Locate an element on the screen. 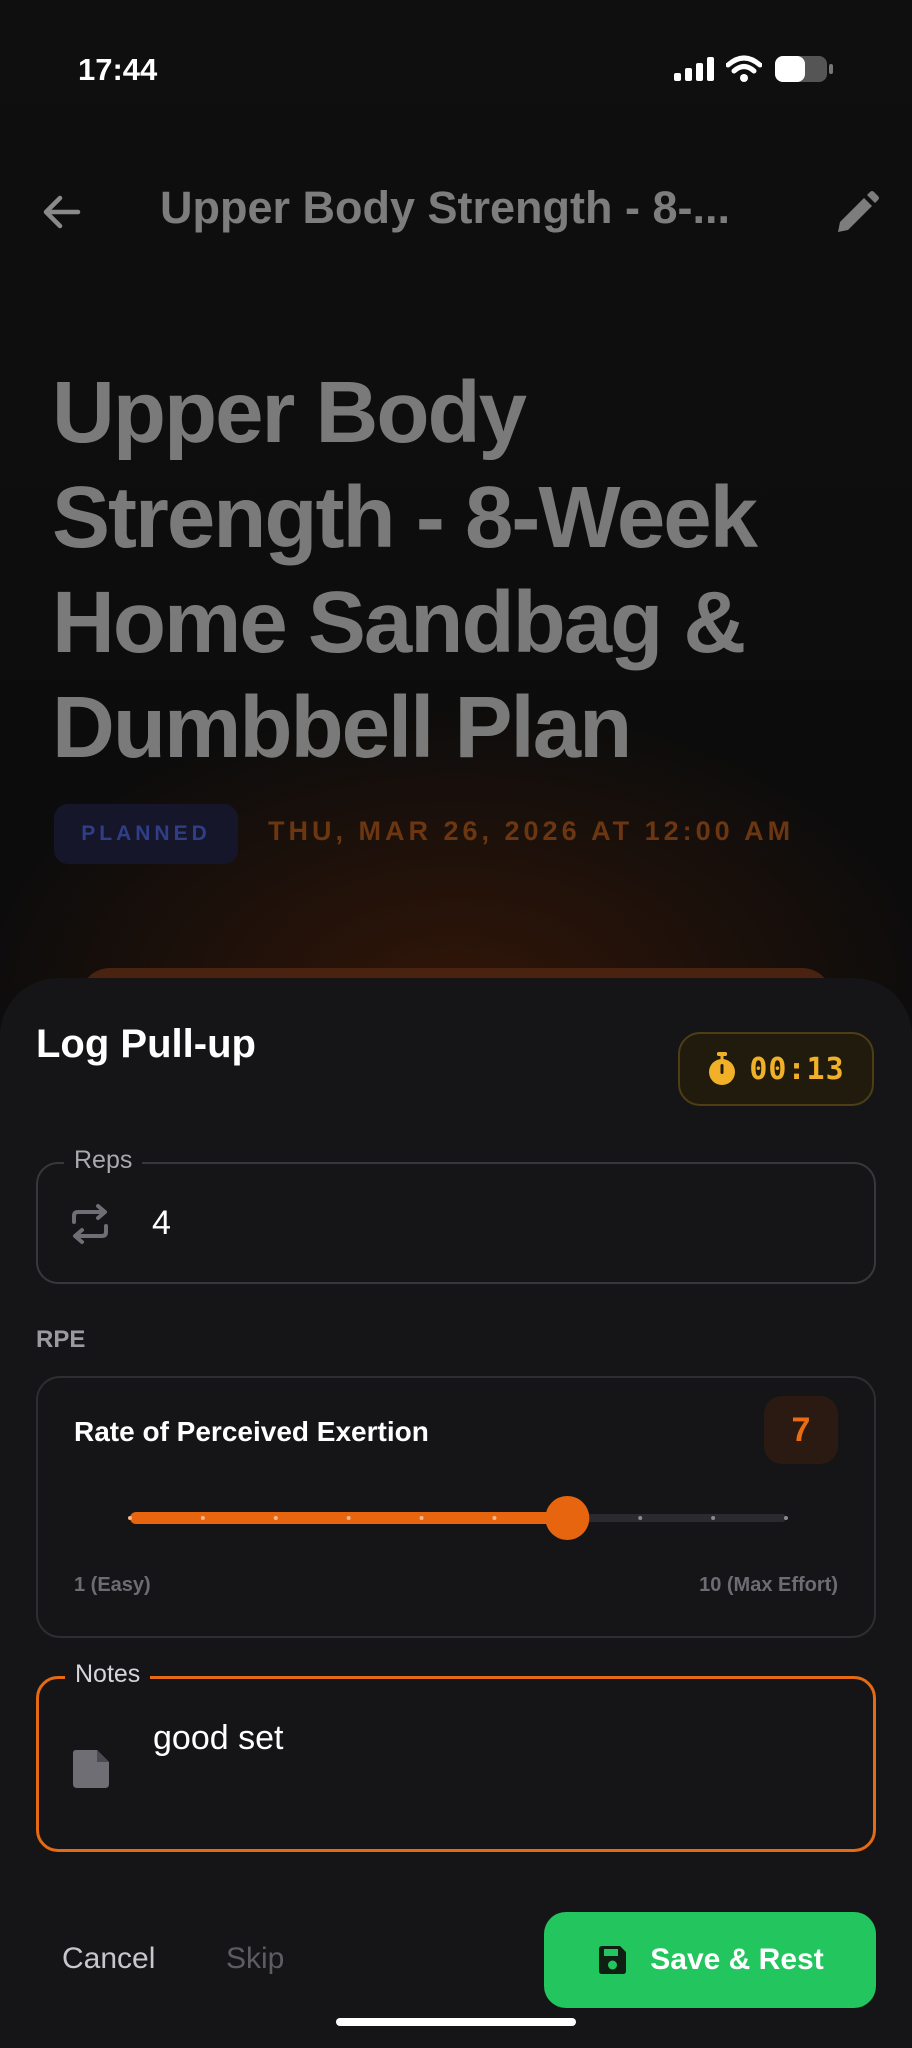 The image size is (912, 2048). back-arrow-icon is located at coordinates (62, 212).